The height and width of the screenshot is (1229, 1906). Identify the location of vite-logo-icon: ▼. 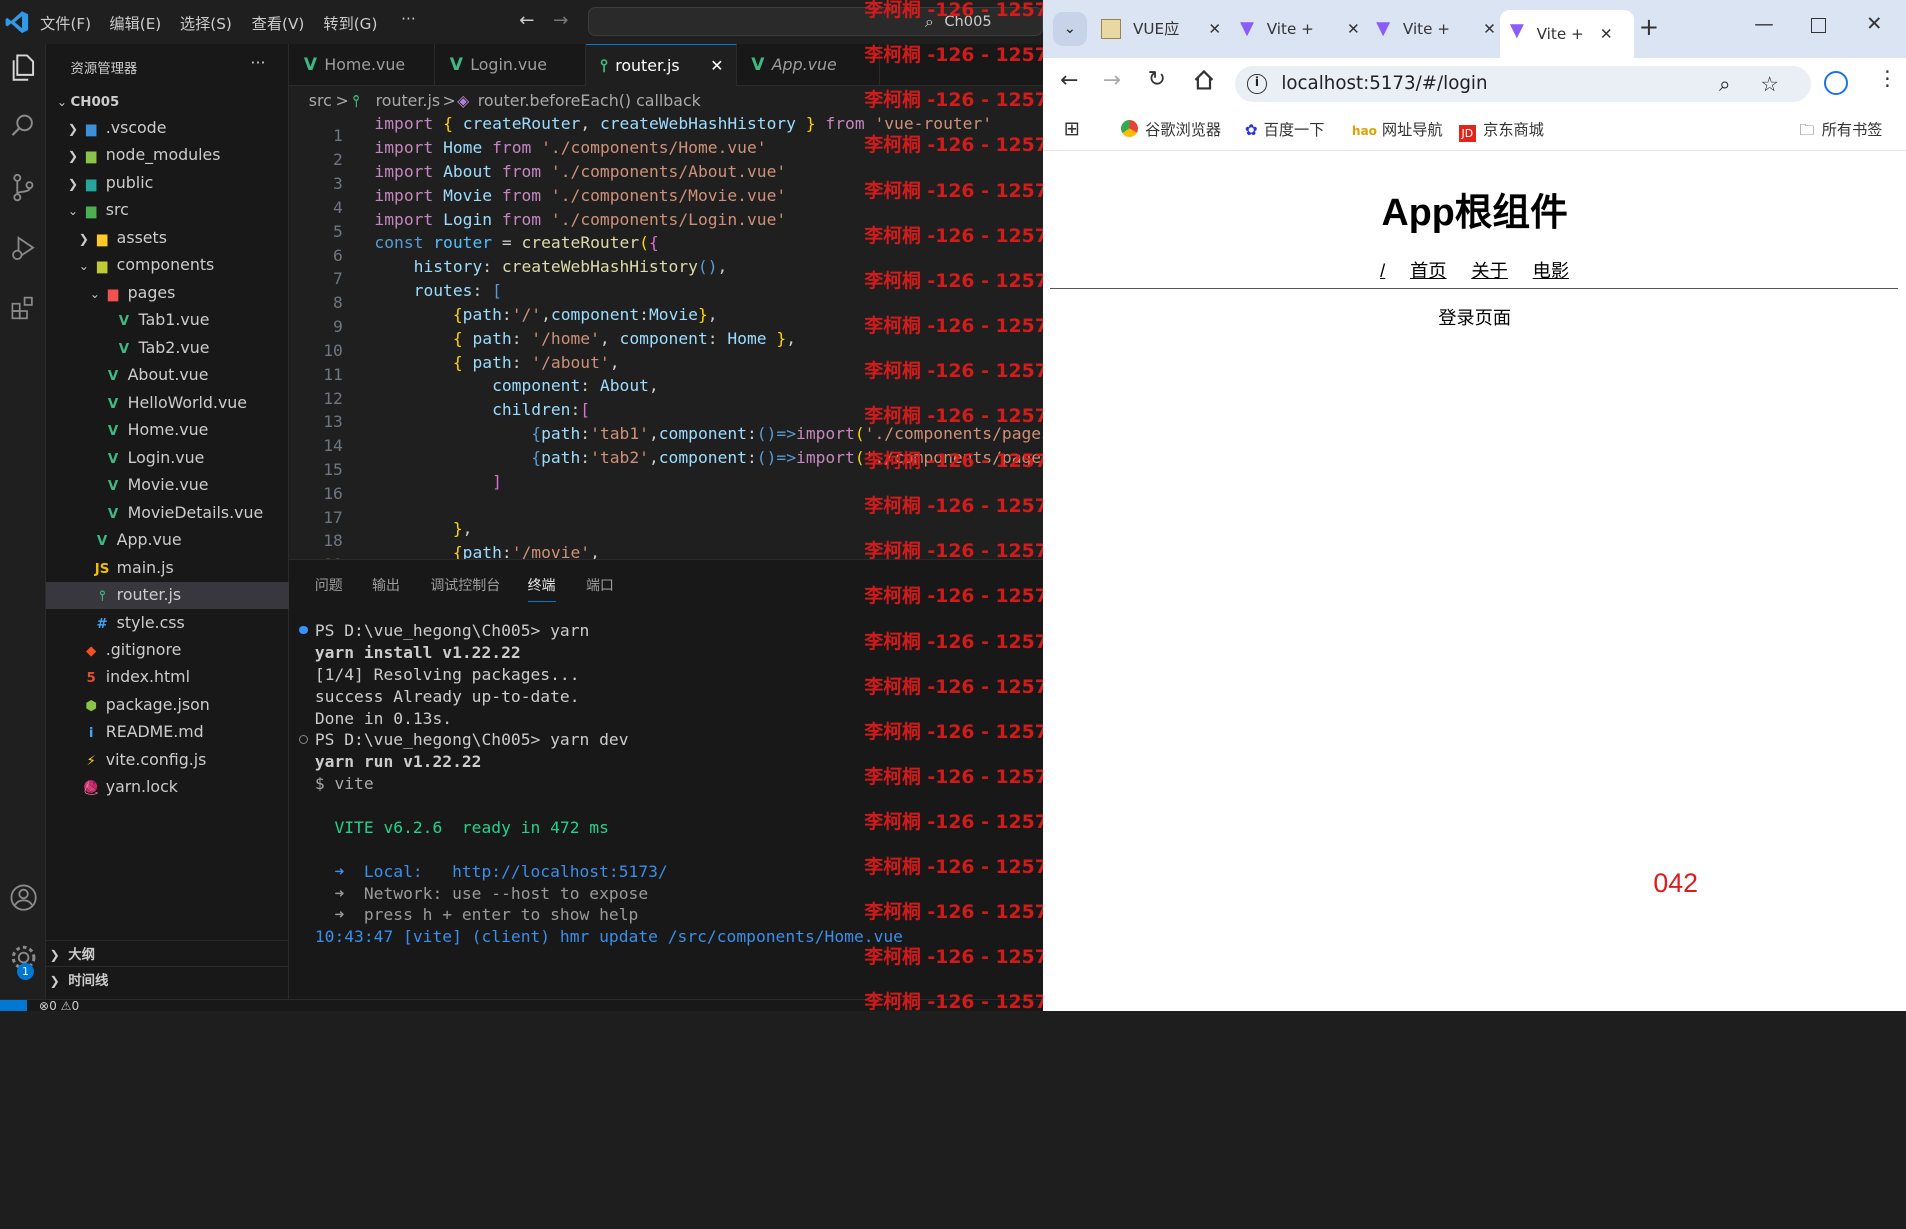
(1516, 31).